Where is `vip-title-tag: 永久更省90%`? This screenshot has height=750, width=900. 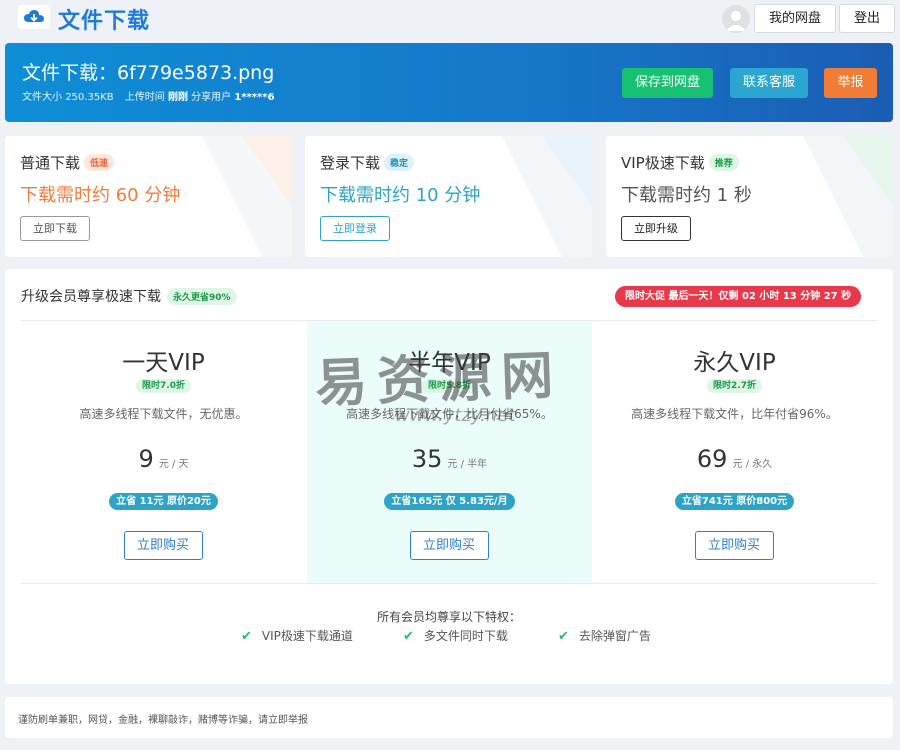 vip-title-tag: 永久更省90% is located at coordinates (202, 296).